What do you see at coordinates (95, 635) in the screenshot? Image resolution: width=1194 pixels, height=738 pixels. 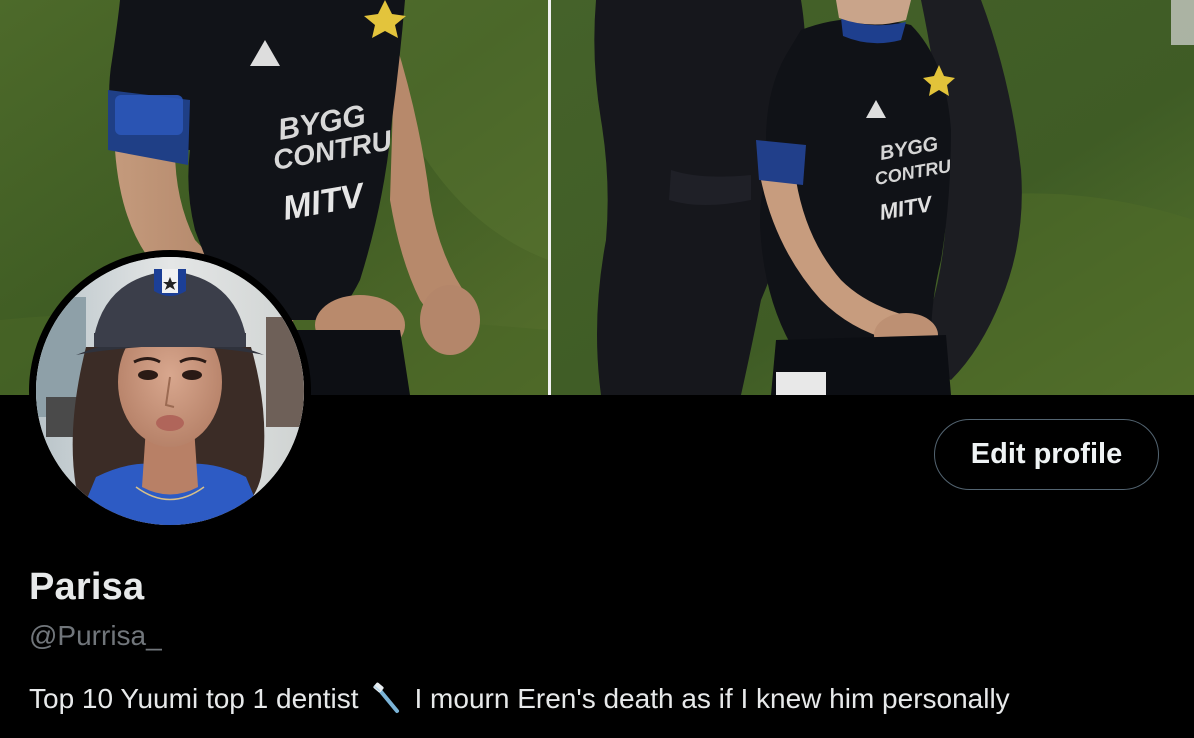 I see `profile-handle: @Purrisa_` at bounding box center [95, 635].